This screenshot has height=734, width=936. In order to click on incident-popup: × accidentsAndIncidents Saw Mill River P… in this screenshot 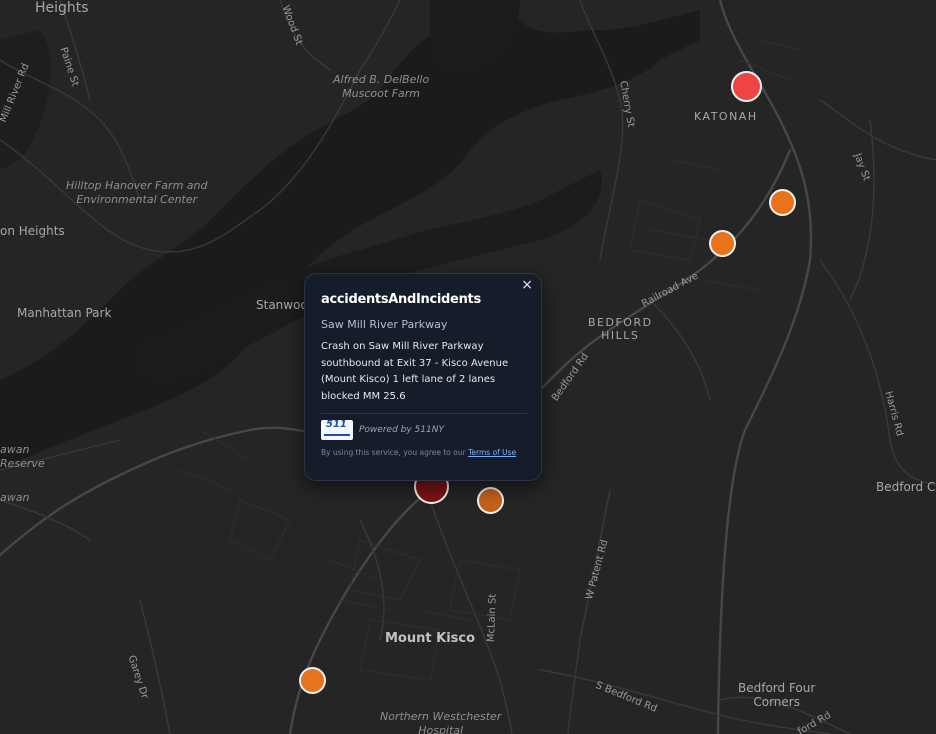, I will do `click(423, 377)`.